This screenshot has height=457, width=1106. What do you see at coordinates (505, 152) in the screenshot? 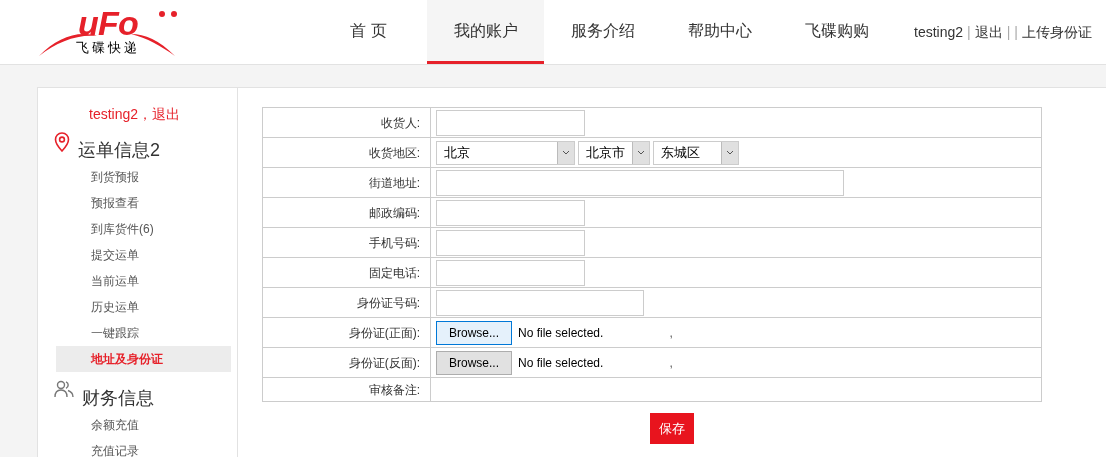
I see `dropdown: 北京` at bounding box center [505, 152].